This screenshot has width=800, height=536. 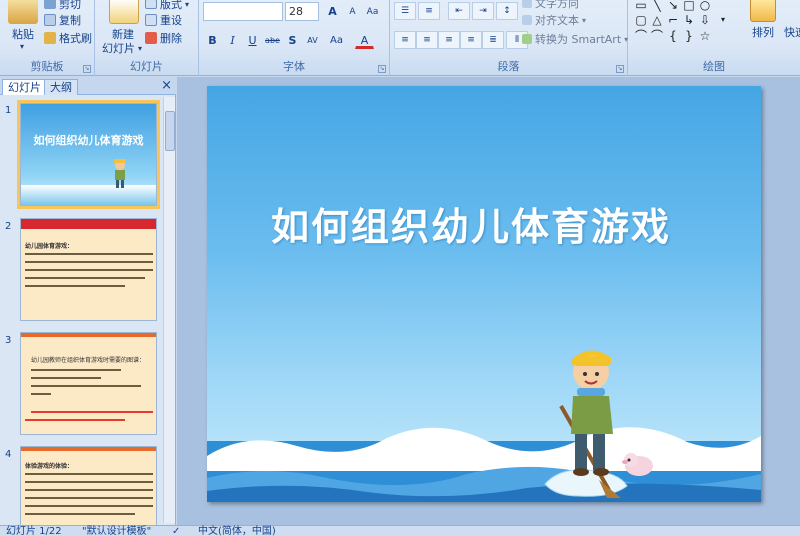 What do you see at coordinates (212, 40) in the screenshot?
I see `bold-button: B` at bounding box center [212, 40].